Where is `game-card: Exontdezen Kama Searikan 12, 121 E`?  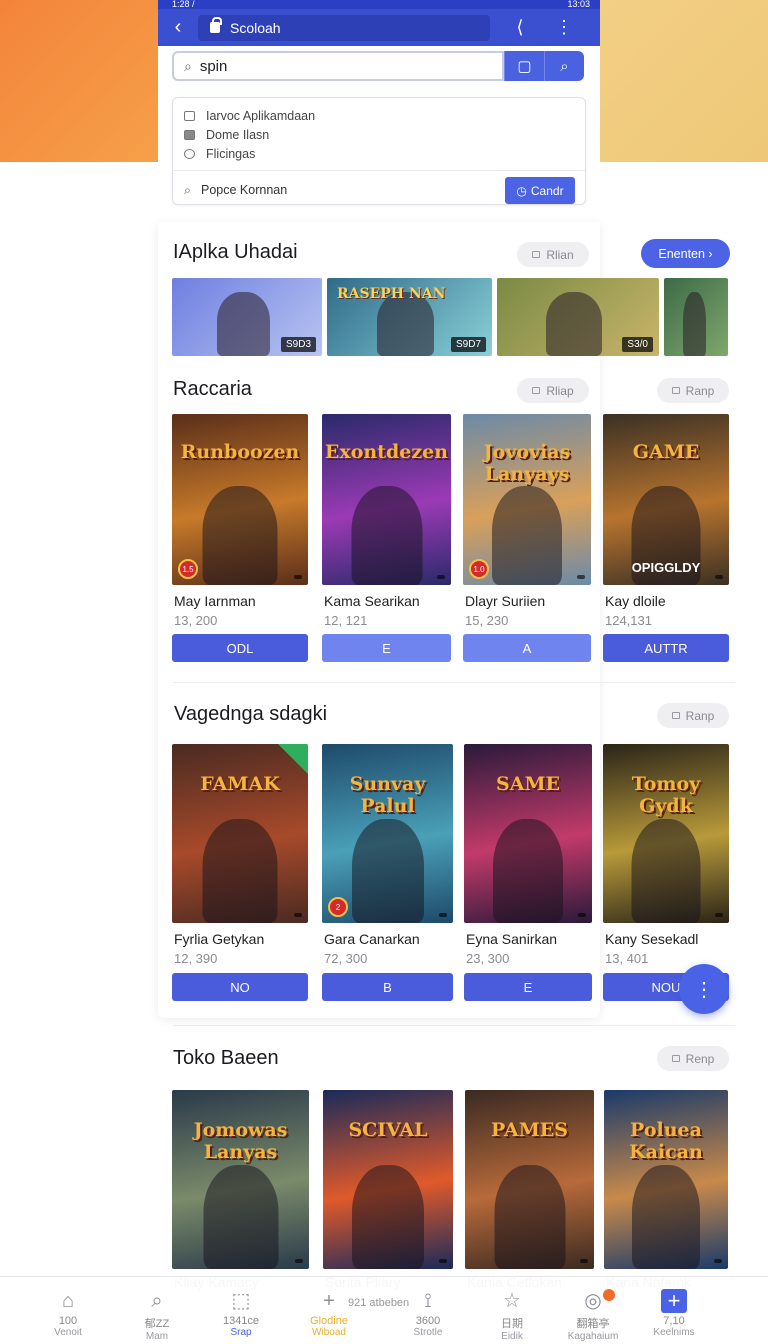
game-card: Exontdezen Kama Searikan 12, 121 E is located at coordinates (386, 539).